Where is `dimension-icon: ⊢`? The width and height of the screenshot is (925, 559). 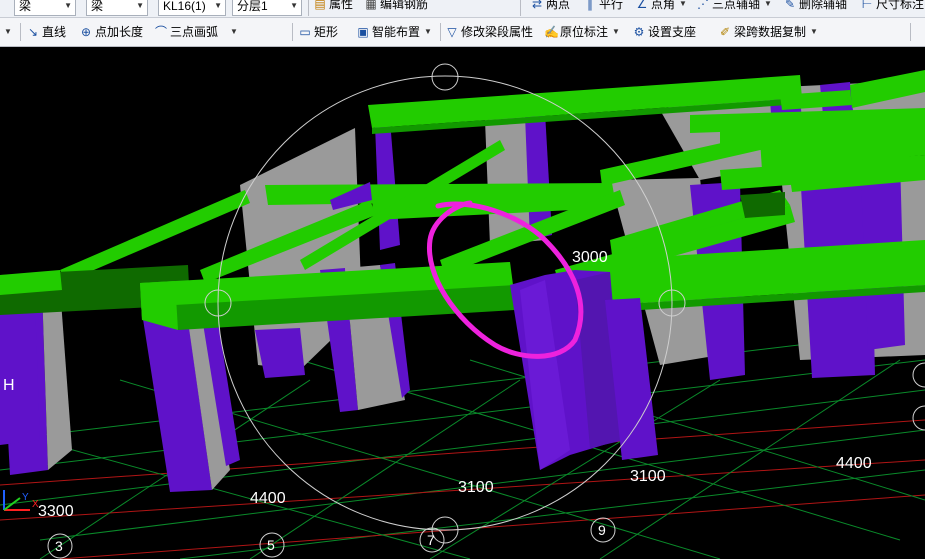
dimension-icon: ⊢ is located at coordinates (867, 5).